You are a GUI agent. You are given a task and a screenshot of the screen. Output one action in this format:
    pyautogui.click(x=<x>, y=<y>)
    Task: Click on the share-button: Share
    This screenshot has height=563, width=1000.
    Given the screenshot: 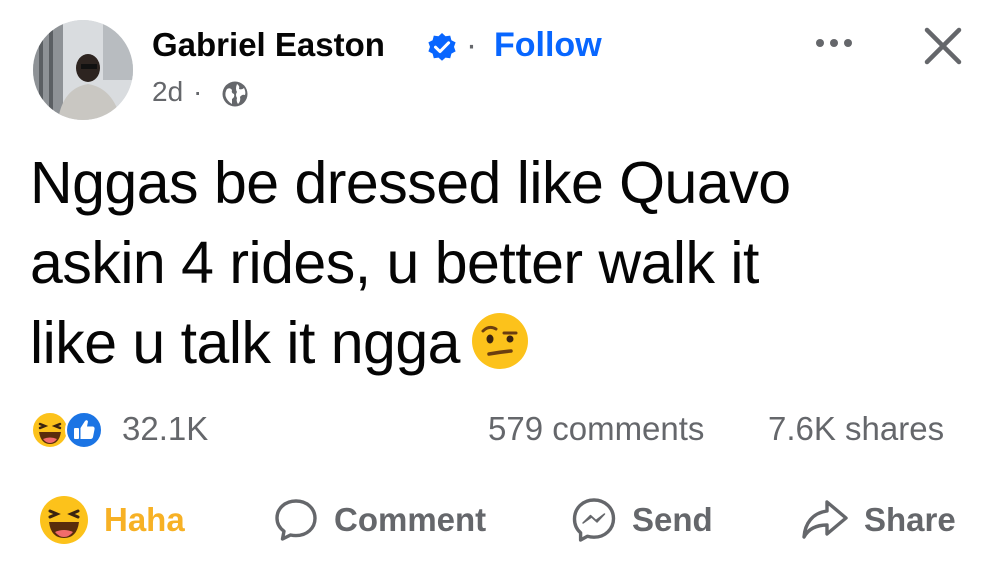 What is the action you would take?
    pyautogui.click(x=878, y=520)
    